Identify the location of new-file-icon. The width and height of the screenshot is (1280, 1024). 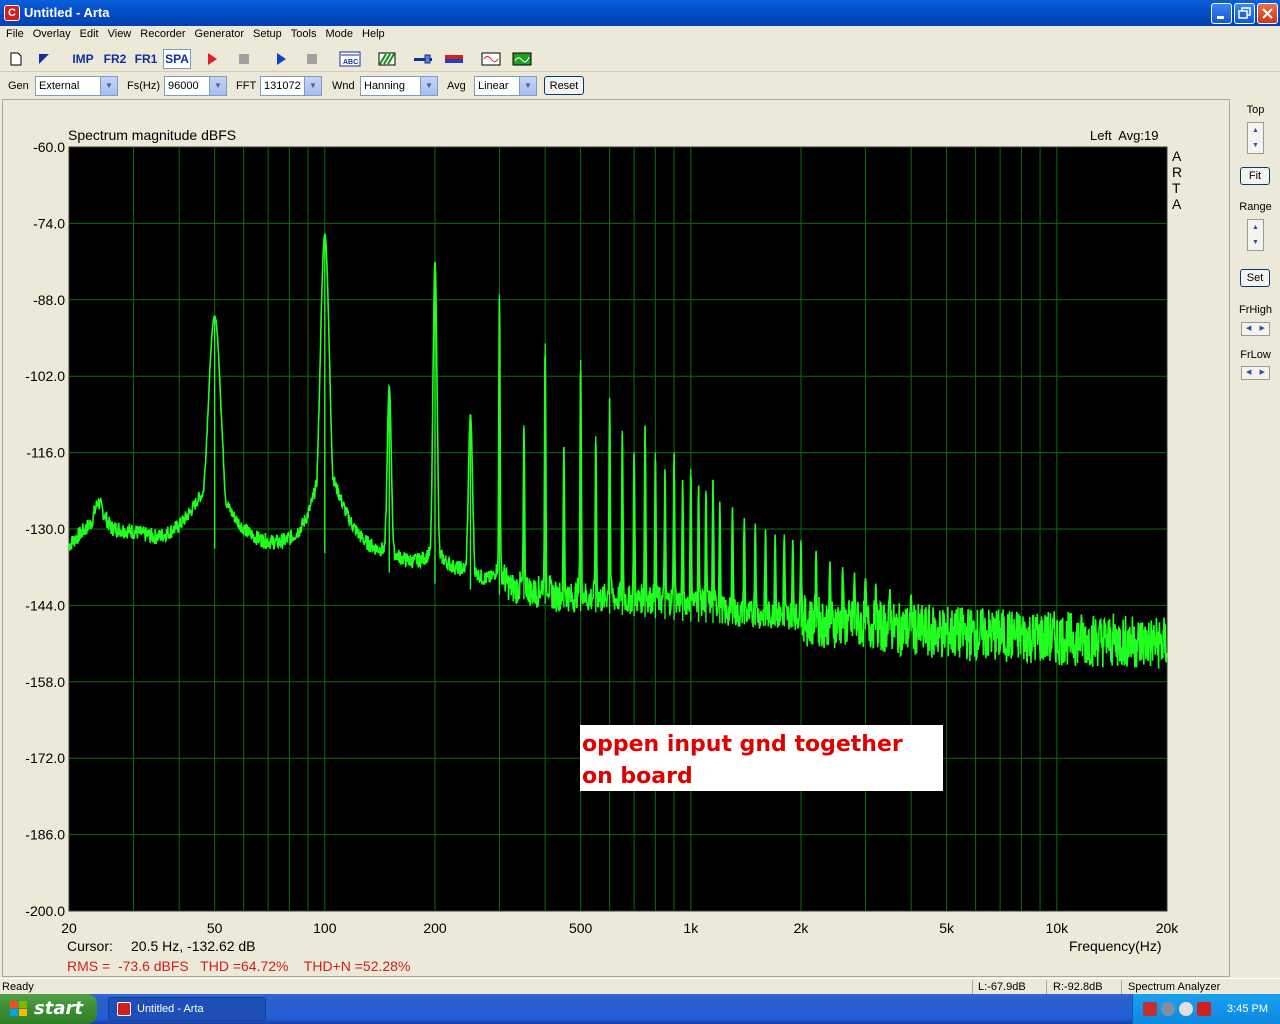
(16, 59).